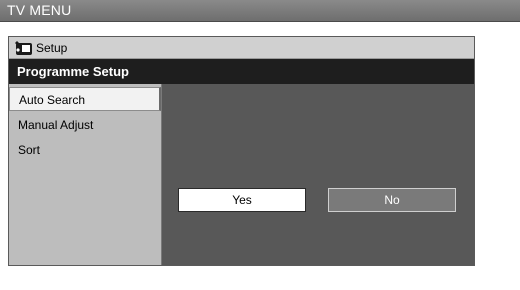 This screenshot has height=290, width=520. Describe the element at coordinates (392, 200) in the screenshot. I see `no-button: No` at that location.